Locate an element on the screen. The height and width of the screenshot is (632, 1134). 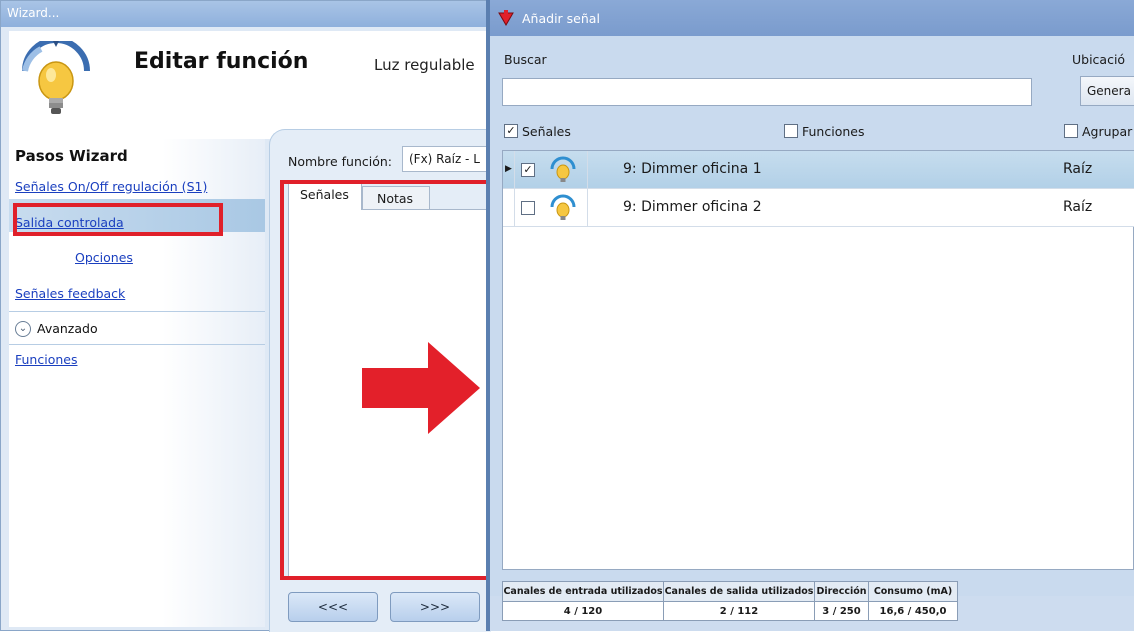
stat-value: 2 / 112 is located at coordinates (739, 611).